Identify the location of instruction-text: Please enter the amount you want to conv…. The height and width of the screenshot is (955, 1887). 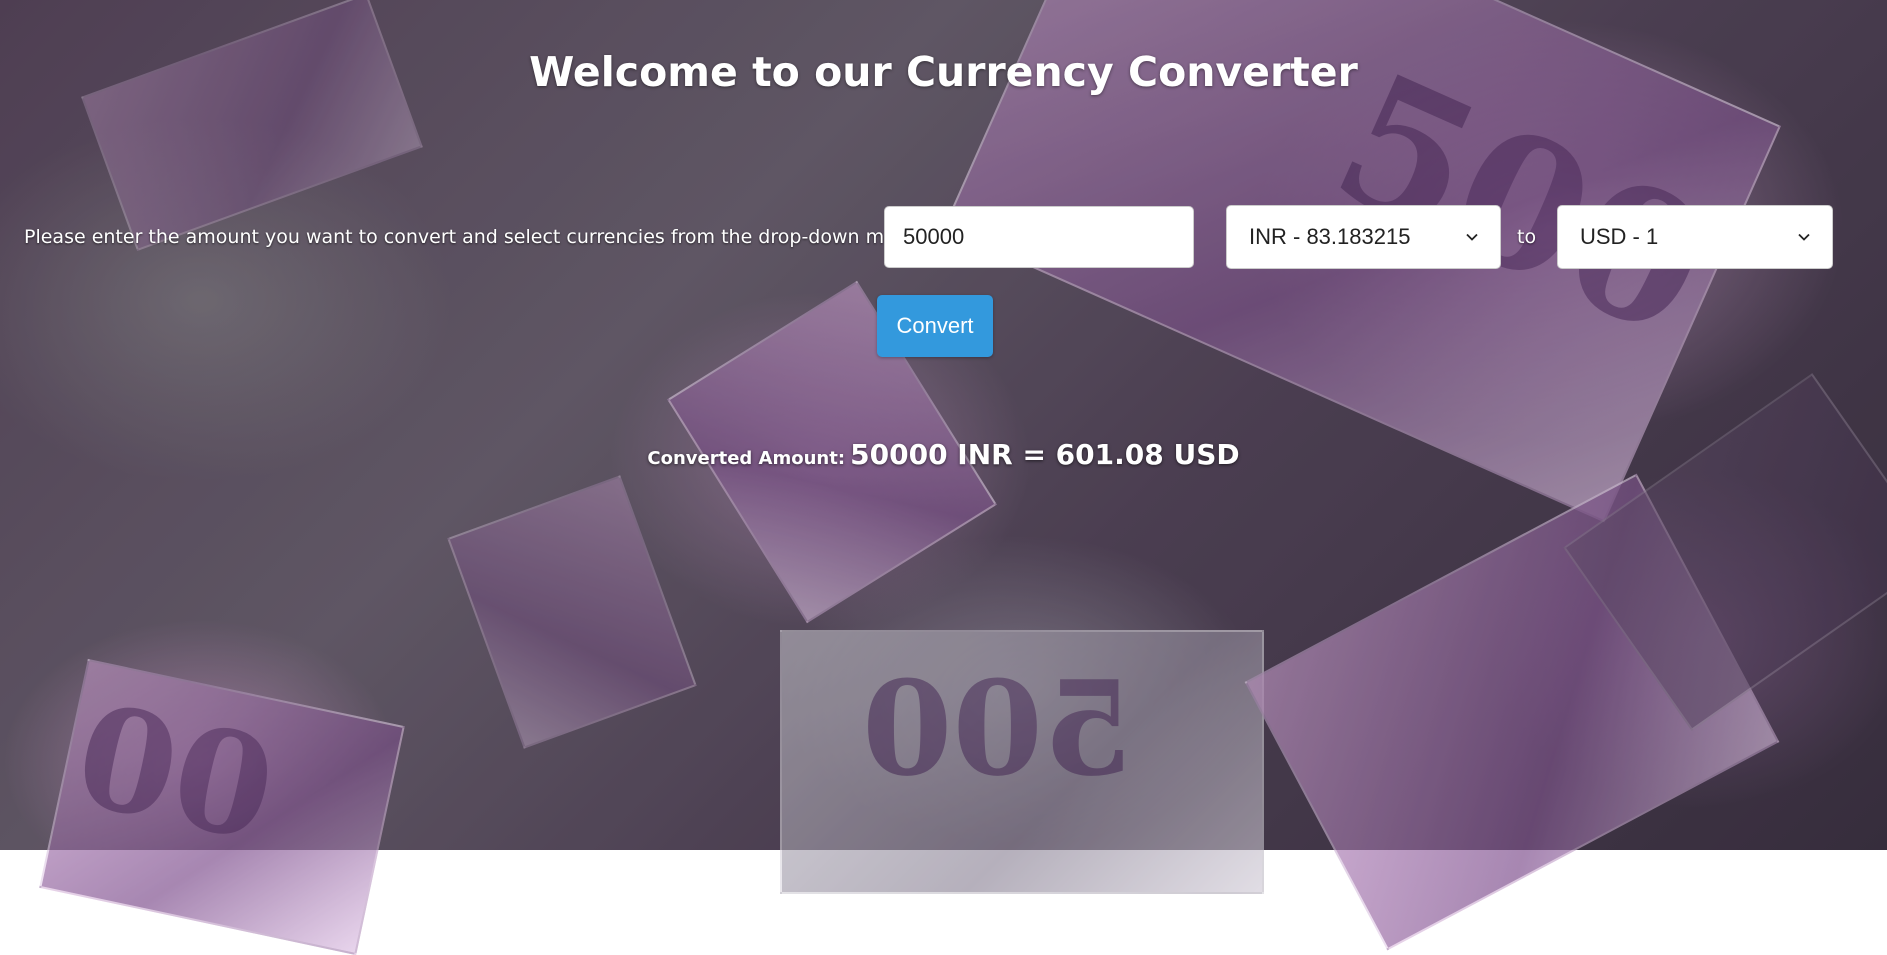
(480, 237).